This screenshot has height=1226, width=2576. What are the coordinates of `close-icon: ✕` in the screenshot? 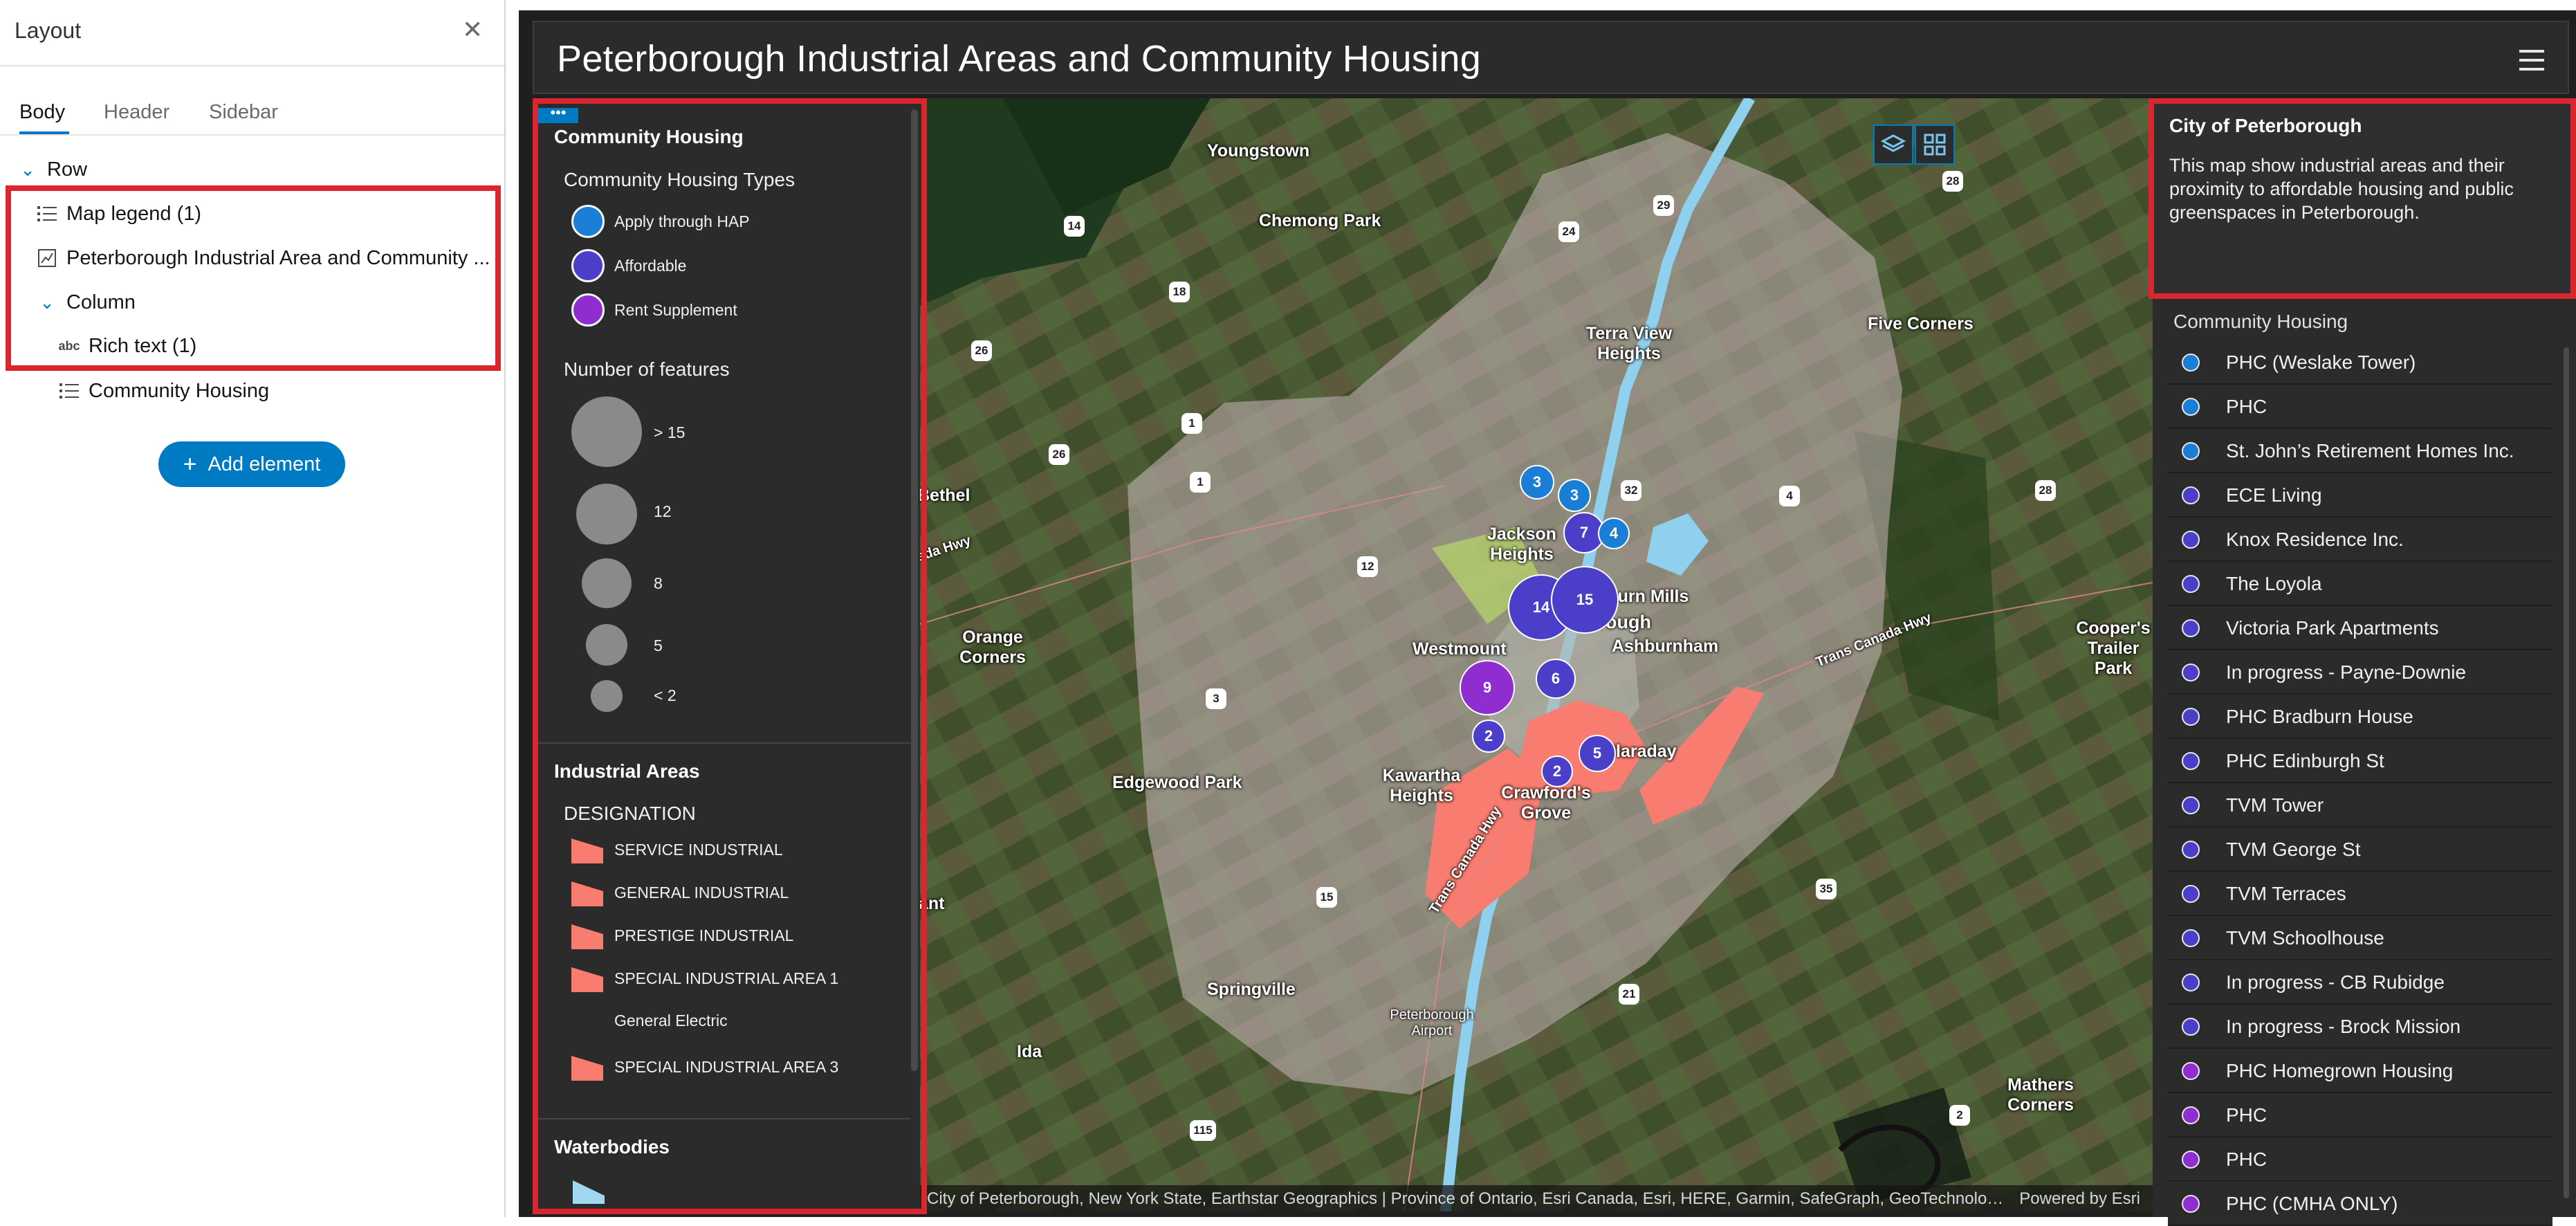 It's located at (472, 29).